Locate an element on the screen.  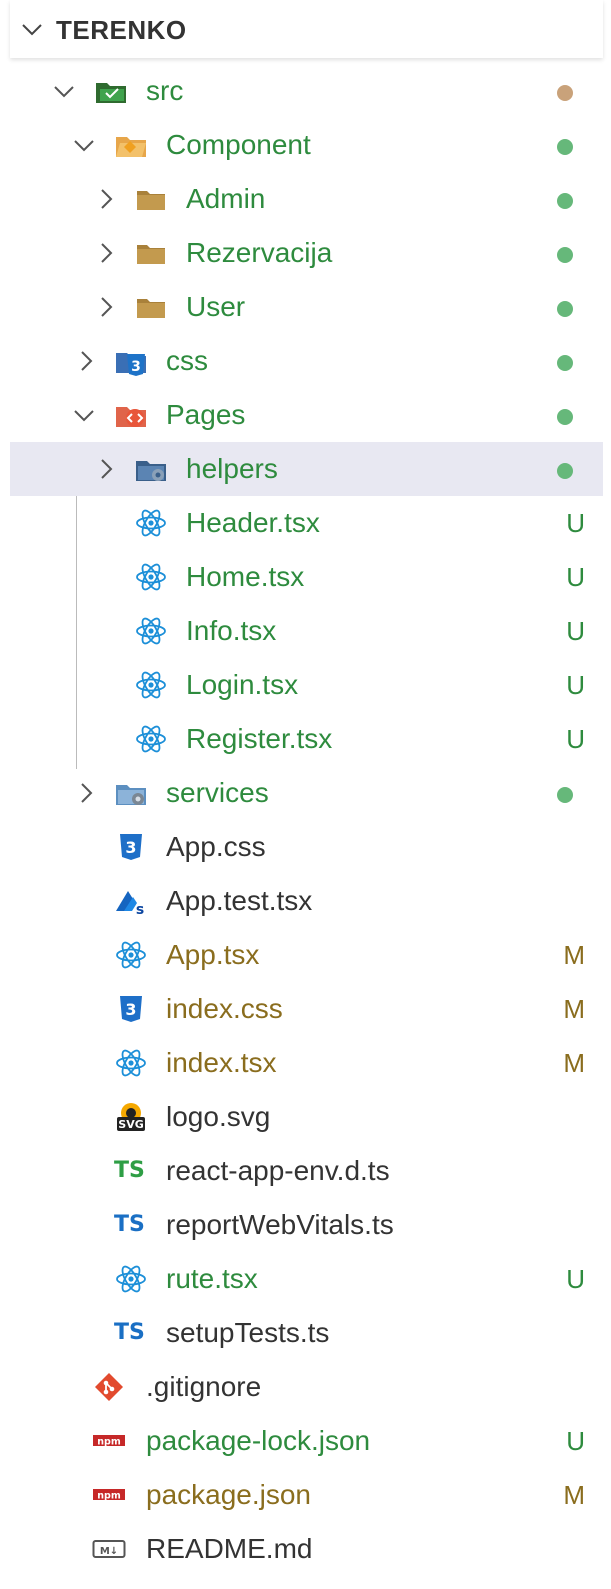
tree-item-user: User is located at coordinates (306, 307).